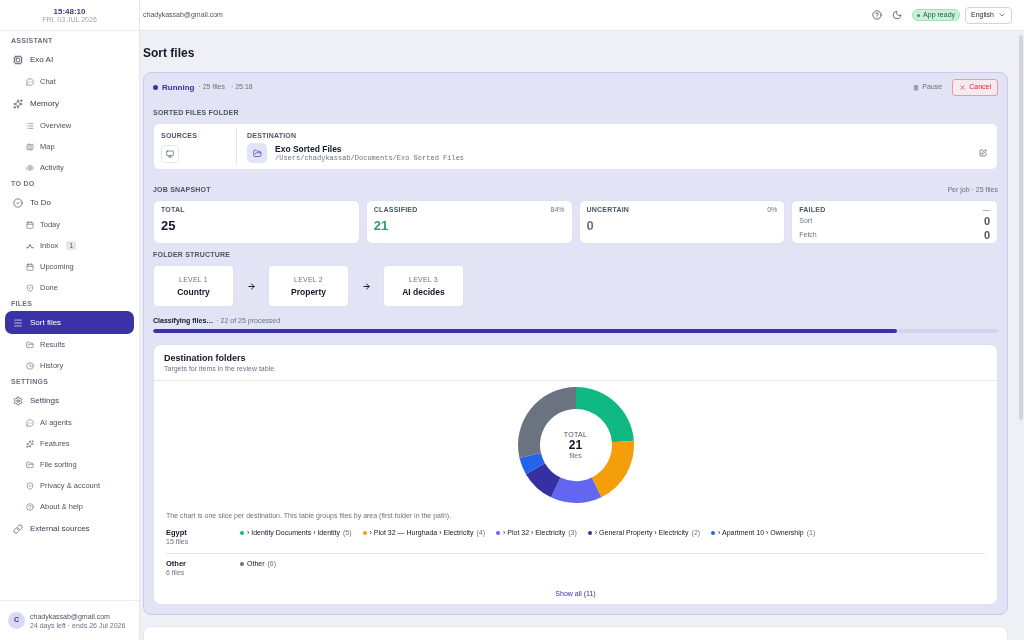 The width and height of the screenshot is (1024, 640). What do you see at coordinates (18, 59) in the screenshot?
I see `chip-icon` at bounding box center [18, 59].